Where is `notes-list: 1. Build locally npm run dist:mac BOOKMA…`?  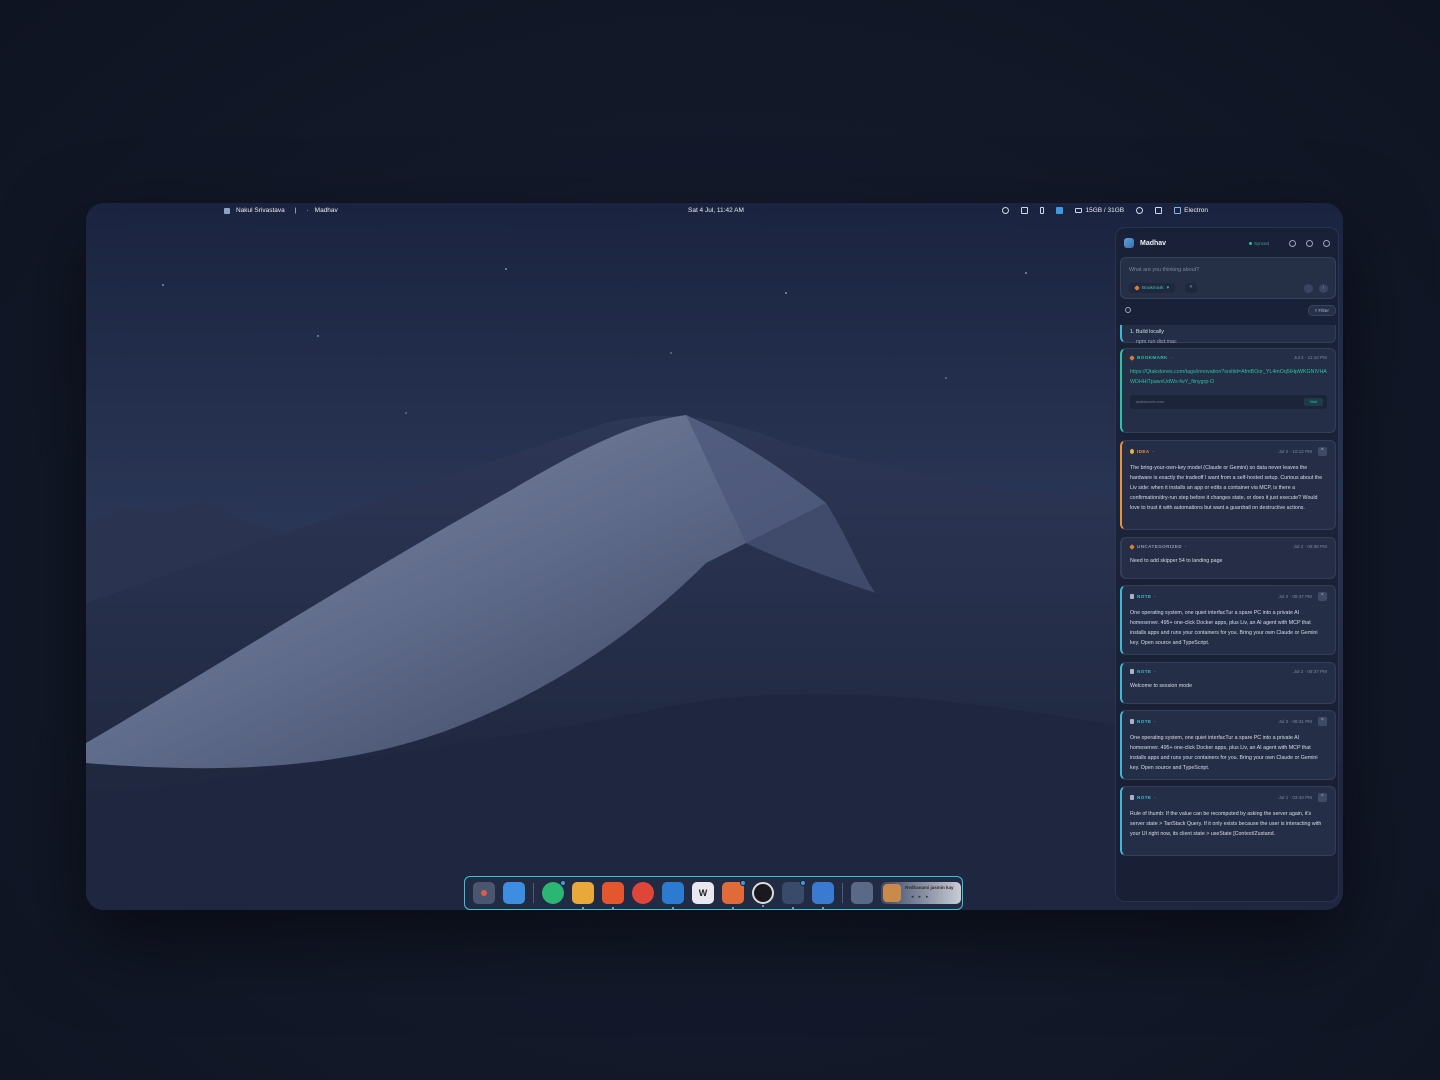
notes-list: 1. Build locally npm run dist:mac BOOKMA… is located at coordinates (1228, 613).